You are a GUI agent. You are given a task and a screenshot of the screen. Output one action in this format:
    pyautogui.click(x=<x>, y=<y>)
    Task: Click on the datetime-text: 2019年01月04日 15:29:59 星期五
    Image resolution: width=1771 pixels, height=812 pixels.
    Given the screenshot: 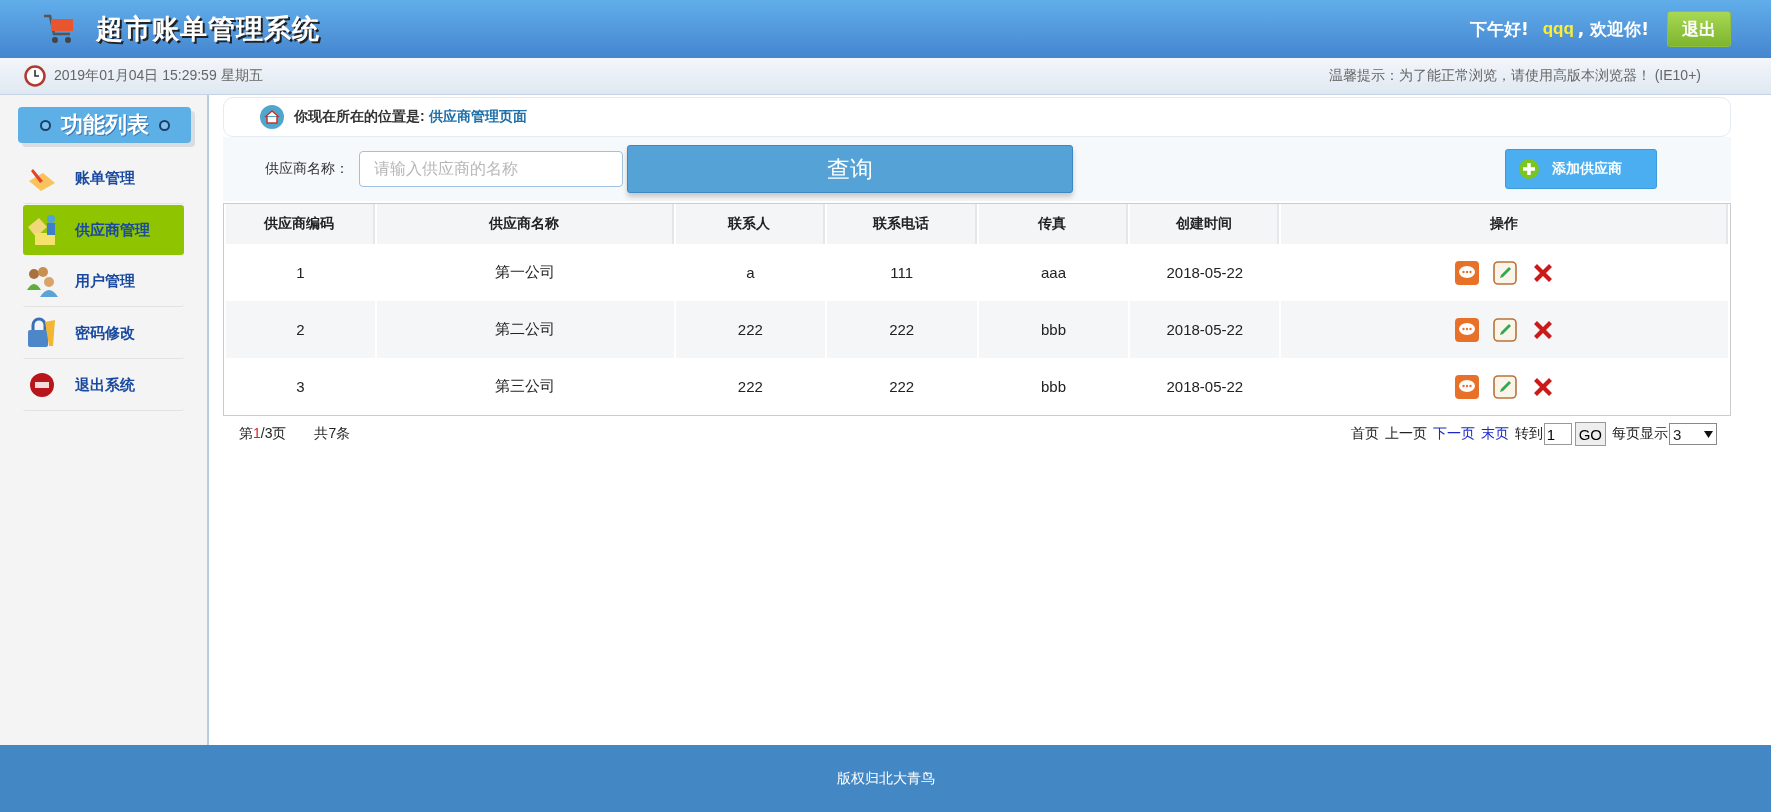 What is the action you would take?
    pyautogui.click(x=158, y=76)
    